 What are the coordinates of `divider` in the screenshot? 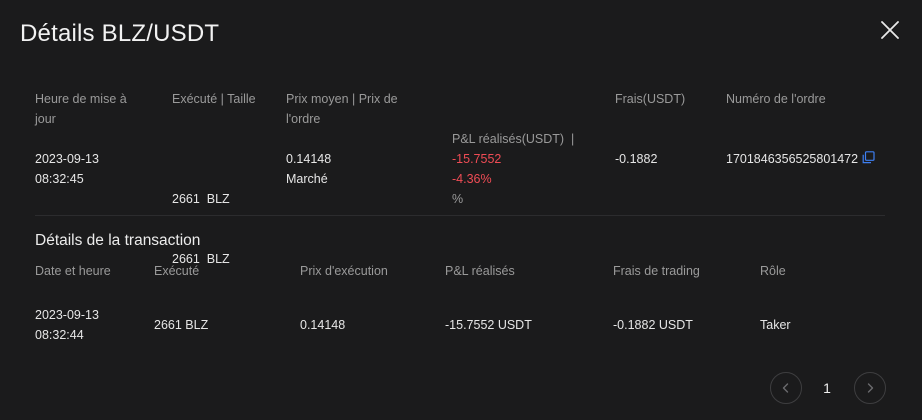 It's located at (460, 215).